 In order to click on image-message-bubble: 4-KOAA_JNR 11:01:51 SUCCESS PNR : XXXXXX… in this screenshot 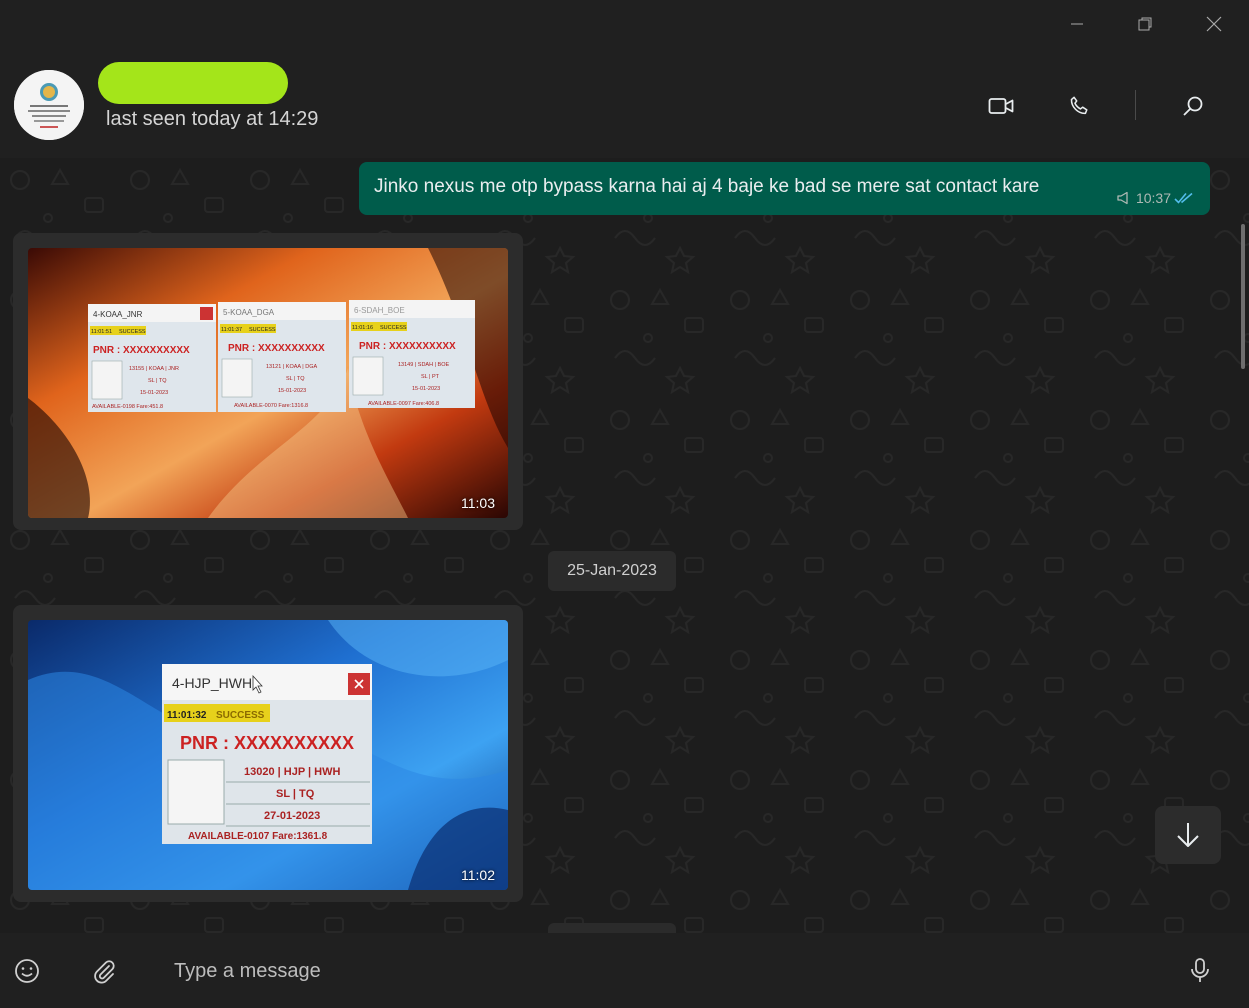, I will do `click(268, 381)`.